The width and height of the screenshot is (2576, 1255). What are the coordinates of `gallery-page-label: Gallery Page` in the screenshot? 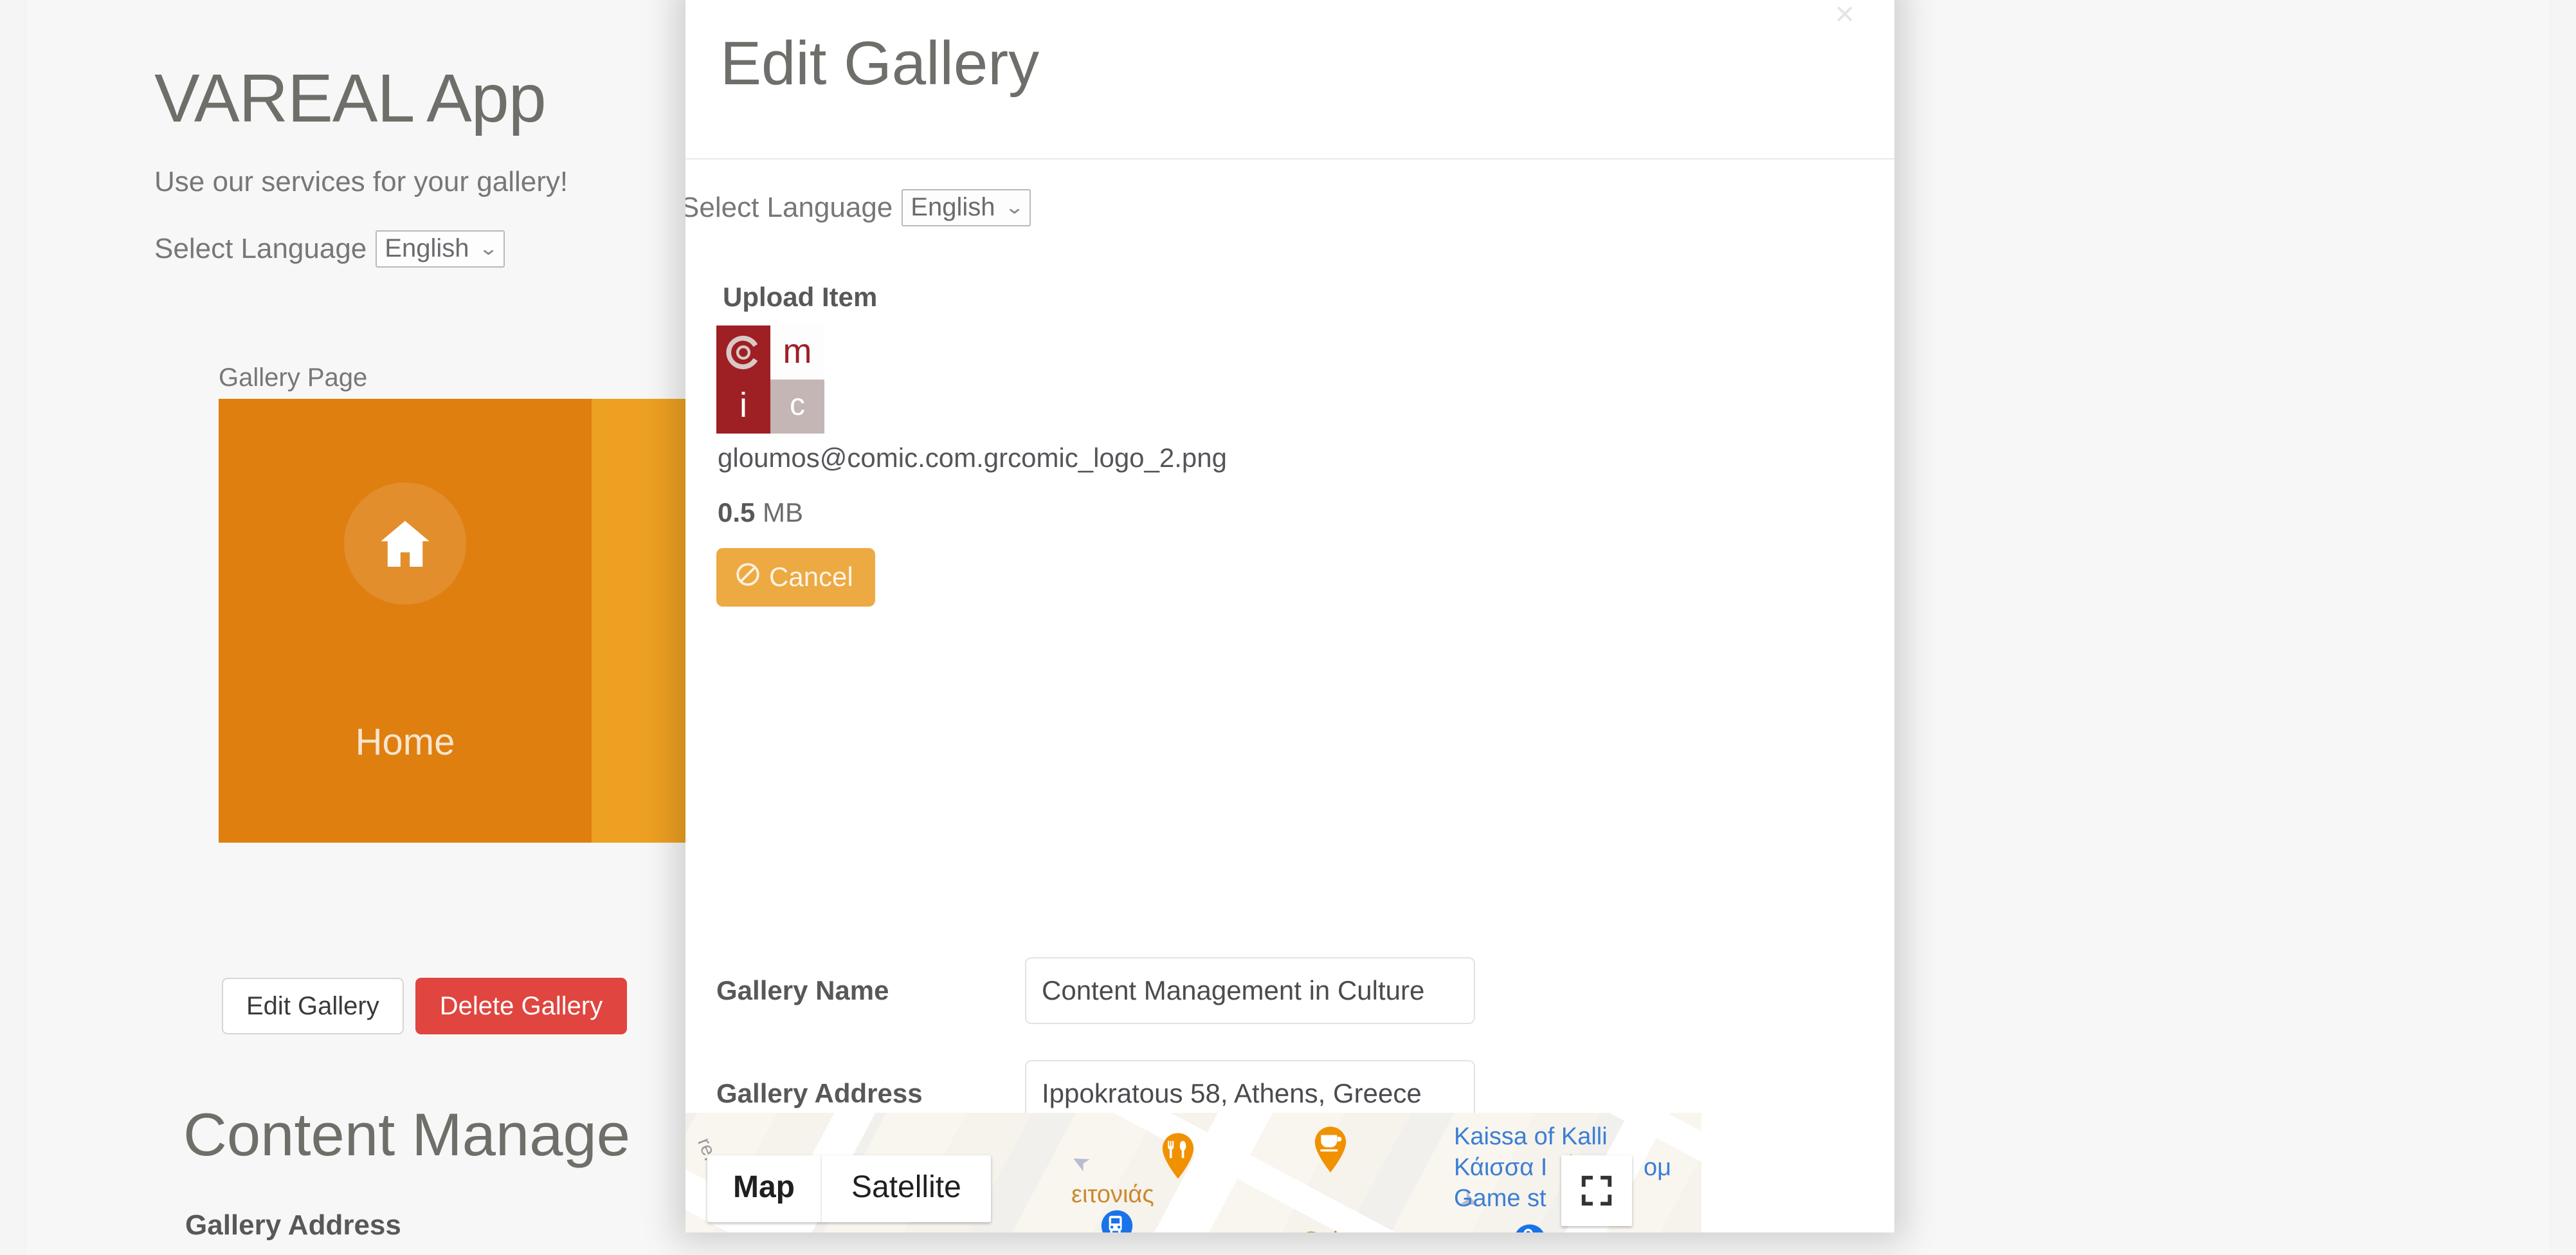 It's located at (293, 377).